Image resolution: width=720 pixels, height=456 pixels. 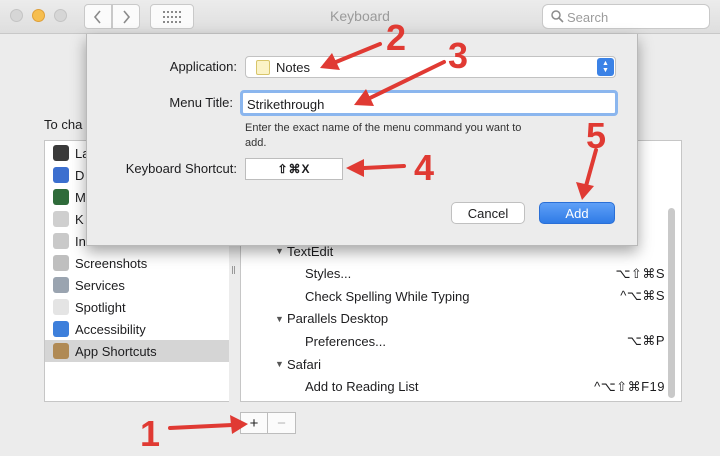 I want to click on grid-icon, so click(x=172, y=16).